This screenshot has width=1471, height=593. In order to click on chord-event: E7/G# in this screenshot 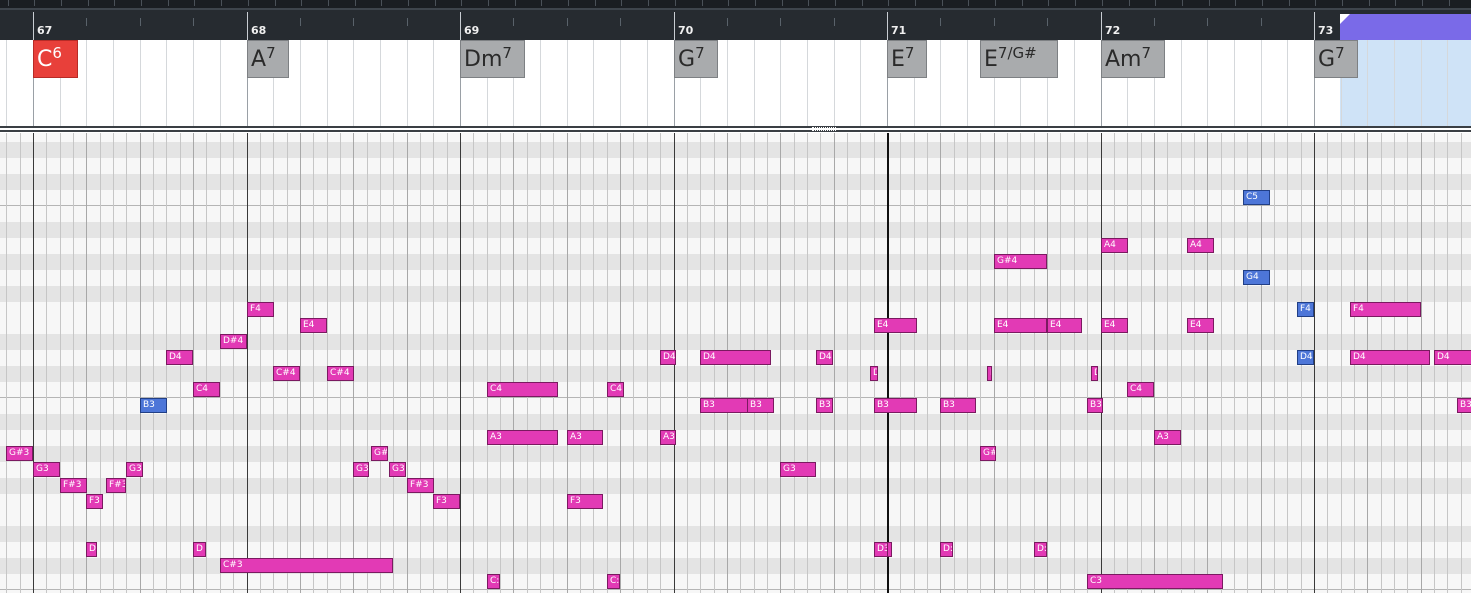, I will do `click(1019, 59)`.